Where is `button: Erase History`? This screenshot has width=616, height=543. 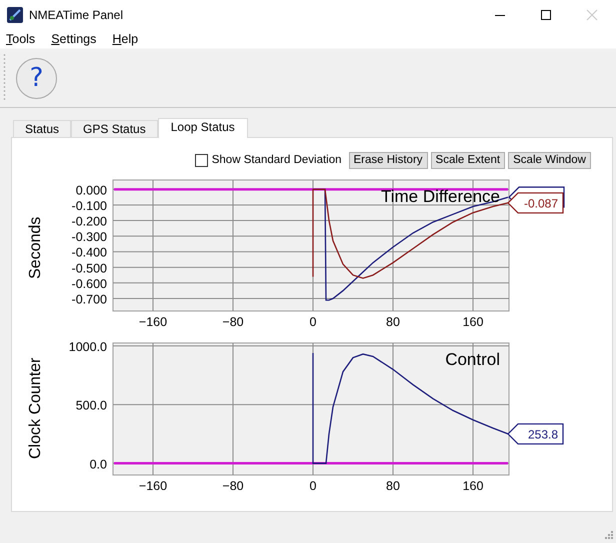
button: Erase History is located at coordinates (388, 160).